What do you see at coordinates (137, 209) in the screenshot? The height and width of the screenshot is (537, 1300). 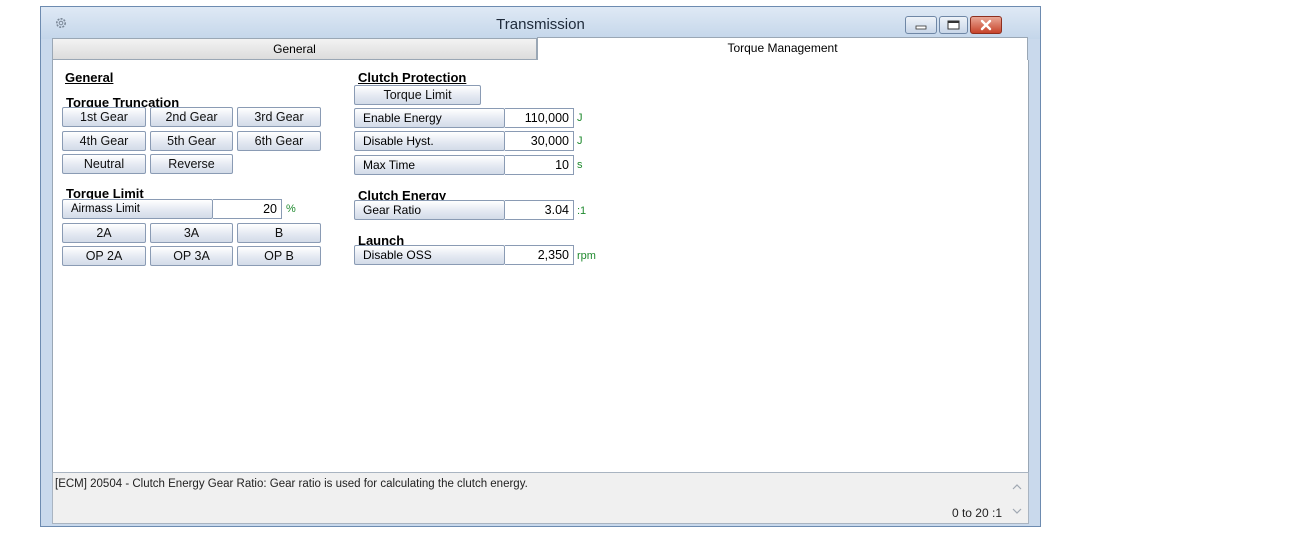 I see `airmass-limit-label: Airmass Limit` at bounding box center [137, 209].